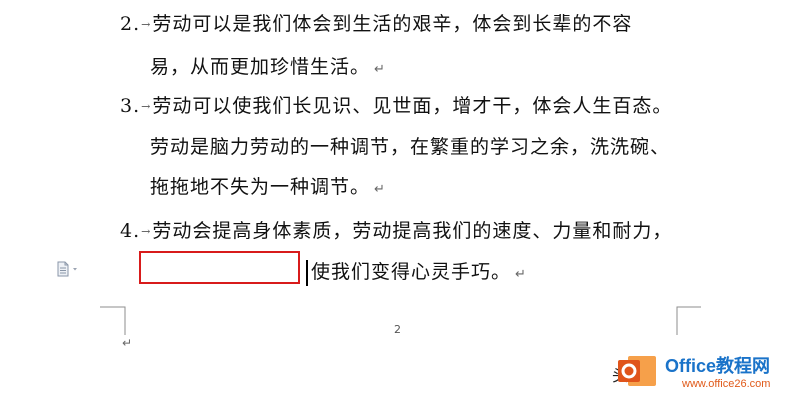 The height and width of the screenshot is (401, 789). Describe the element at coordinates (260, 67) in the screenshot. I see `list-text: 易，从而更加珍惜生活。` at that location.